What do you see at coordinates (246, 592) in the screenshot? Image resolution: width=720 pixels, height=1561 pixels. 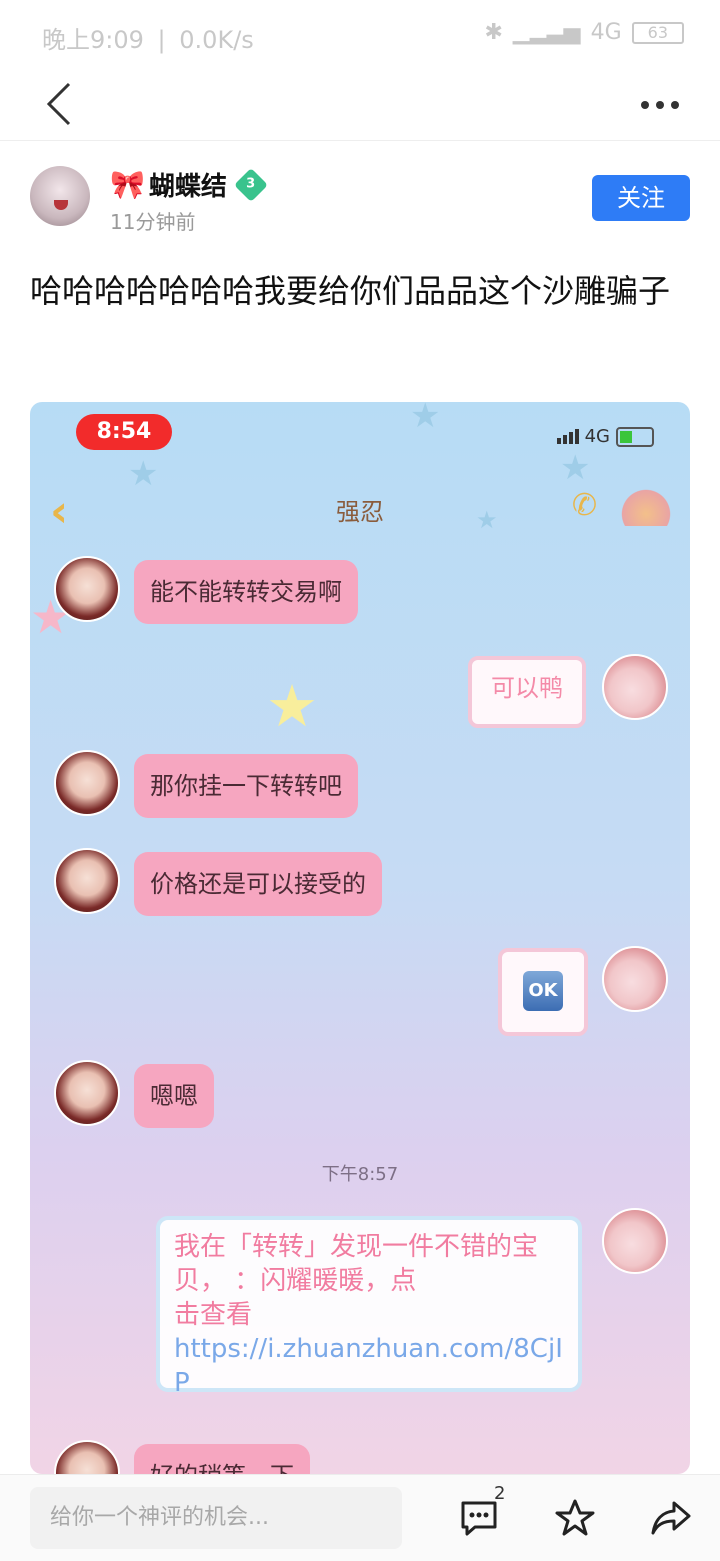 I see `message-bubble: 能不能转转交易啊` at bounding box center [246, 592].